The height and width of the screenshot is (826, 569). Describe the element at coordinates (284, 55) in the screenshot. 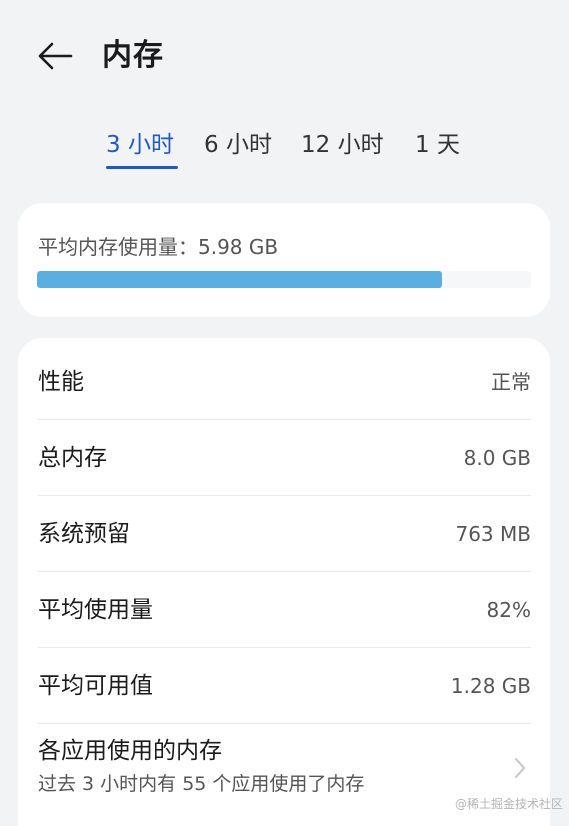

I see `header: 内存` at that location.